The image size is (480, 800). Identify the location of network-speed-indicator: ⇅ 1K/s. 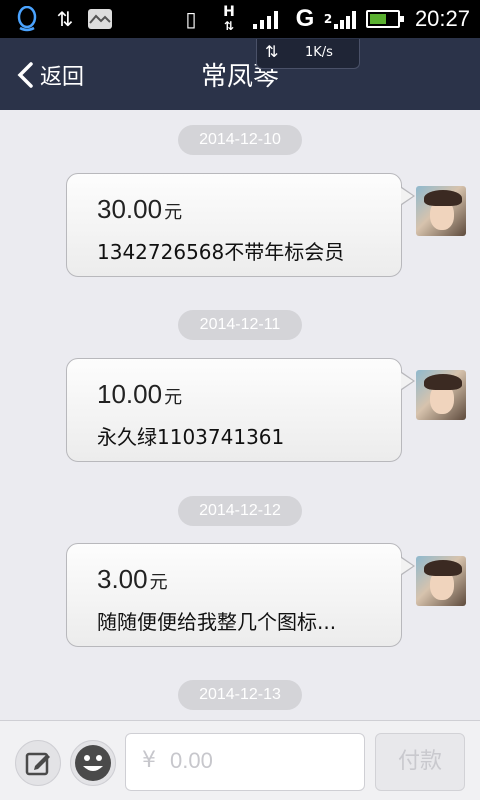
(308, 54).